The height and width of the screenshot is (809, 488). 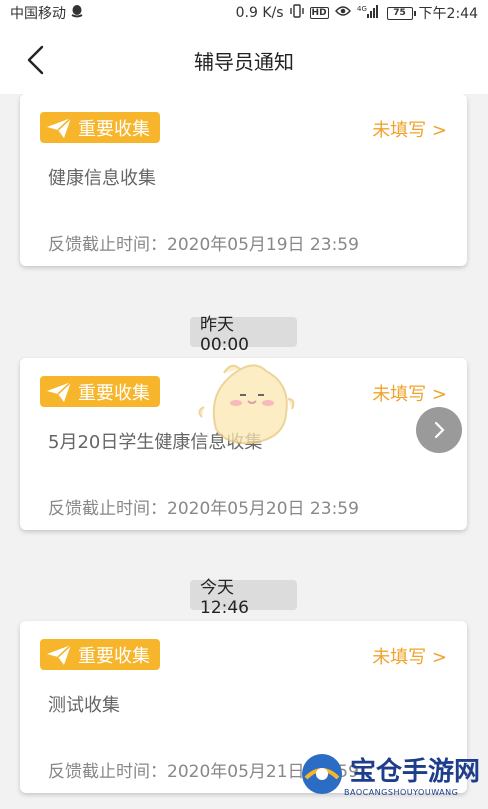 I want to click on next-floating-button, so click(x=439, y=430).